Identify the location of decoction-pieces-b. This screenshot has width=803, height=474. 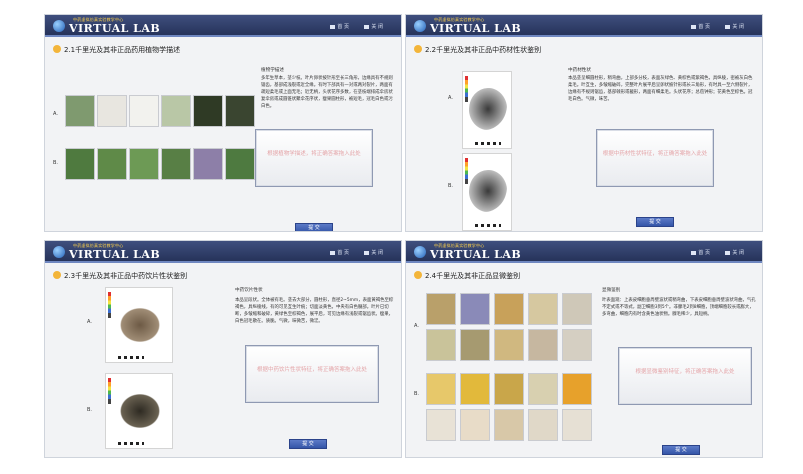
(139, 411).